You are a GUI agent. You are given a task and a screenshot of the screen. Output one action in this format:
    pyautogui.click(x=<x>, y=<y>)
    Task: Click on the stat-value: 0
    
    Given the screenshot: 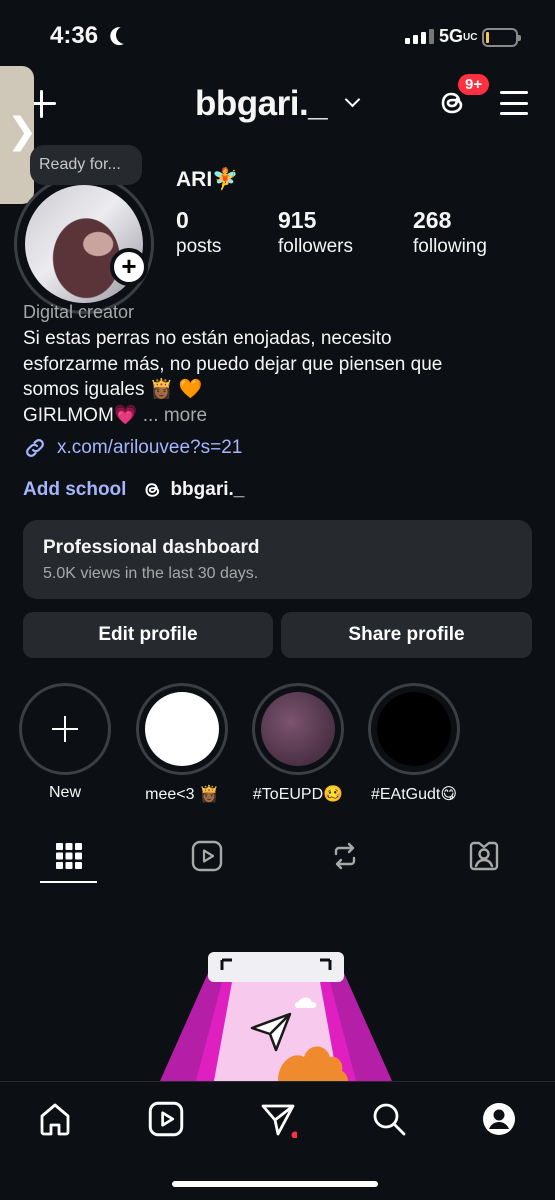 What is the action you would take?
    pyautogui.click(x=182, y=220)
    